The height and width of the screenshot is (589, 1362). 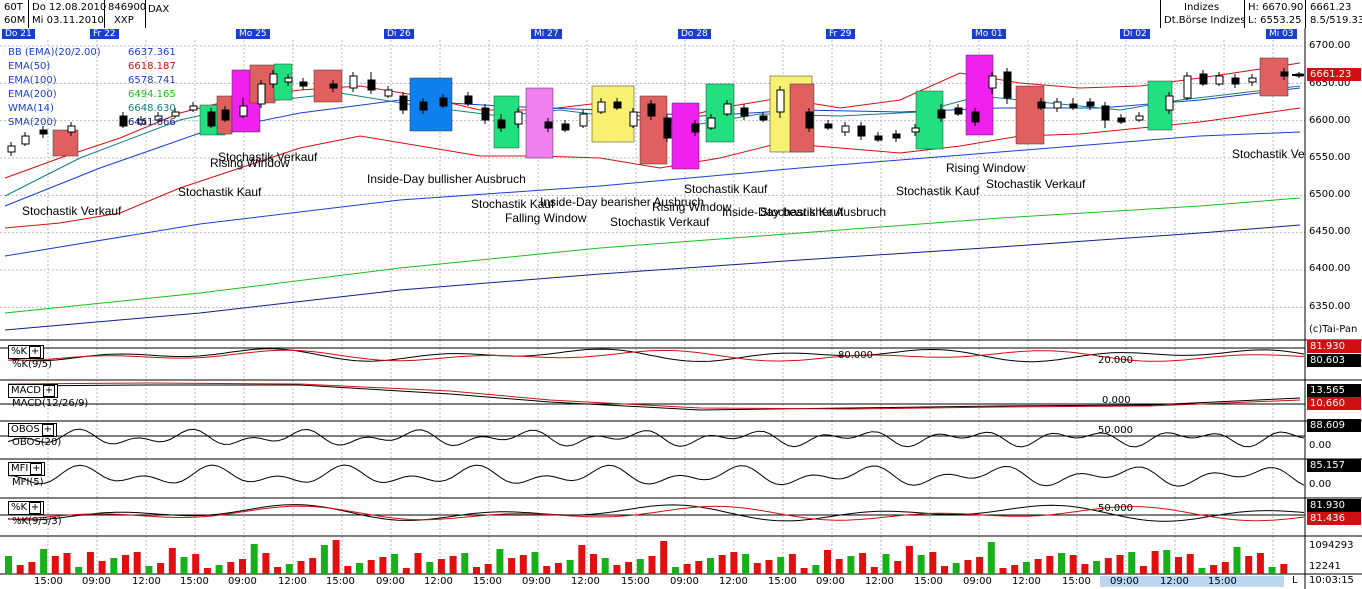 I want to click on exchange-code: XXP, so click(x=124, y=20).